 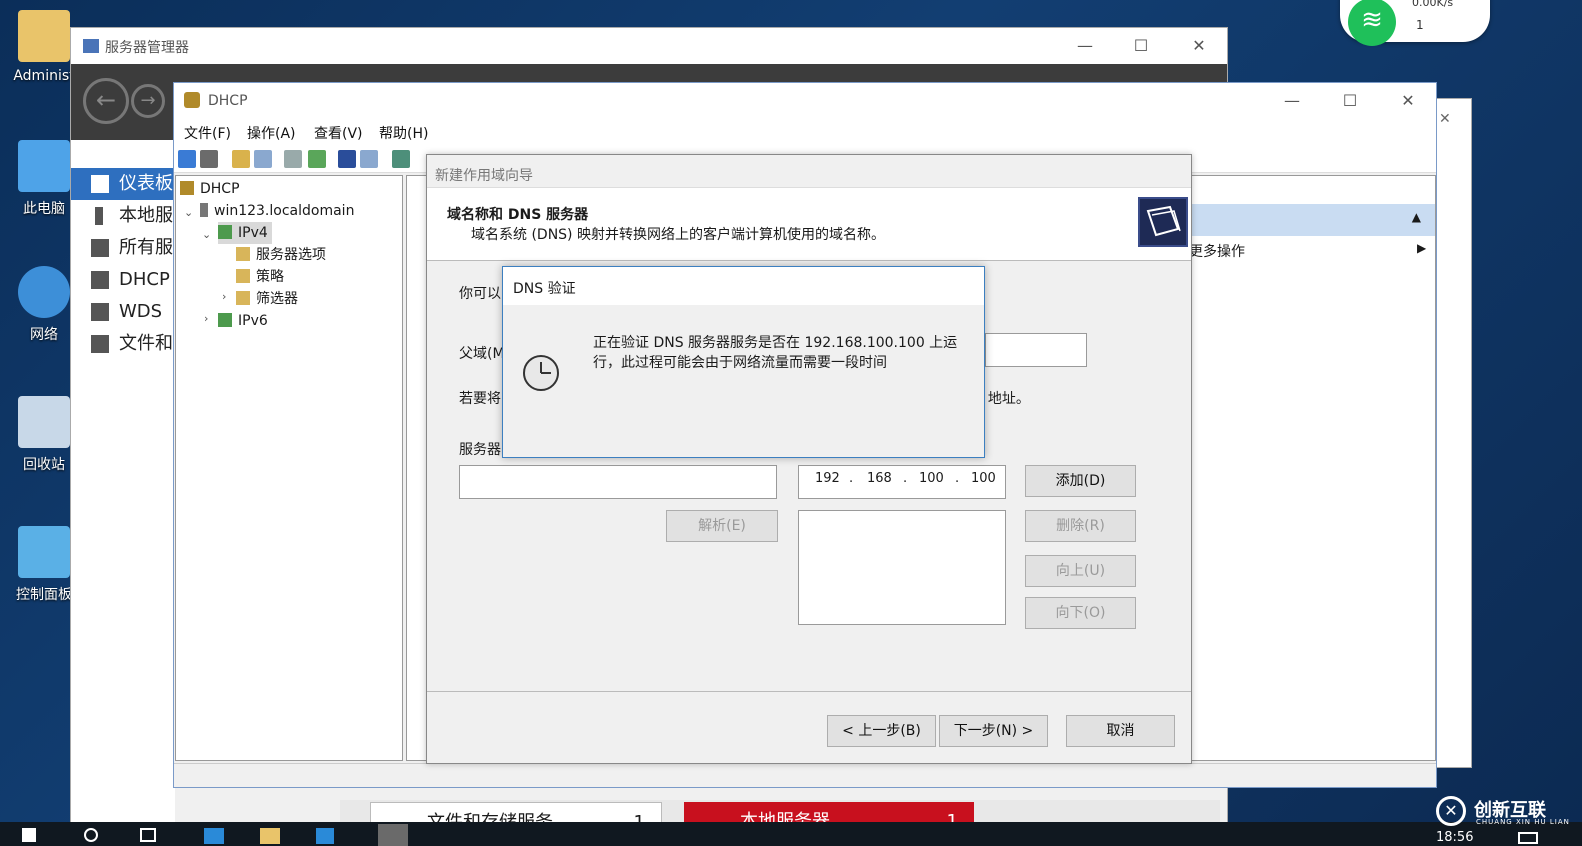 I want to click on file-explorer-icon, so click(x=270, y=836).